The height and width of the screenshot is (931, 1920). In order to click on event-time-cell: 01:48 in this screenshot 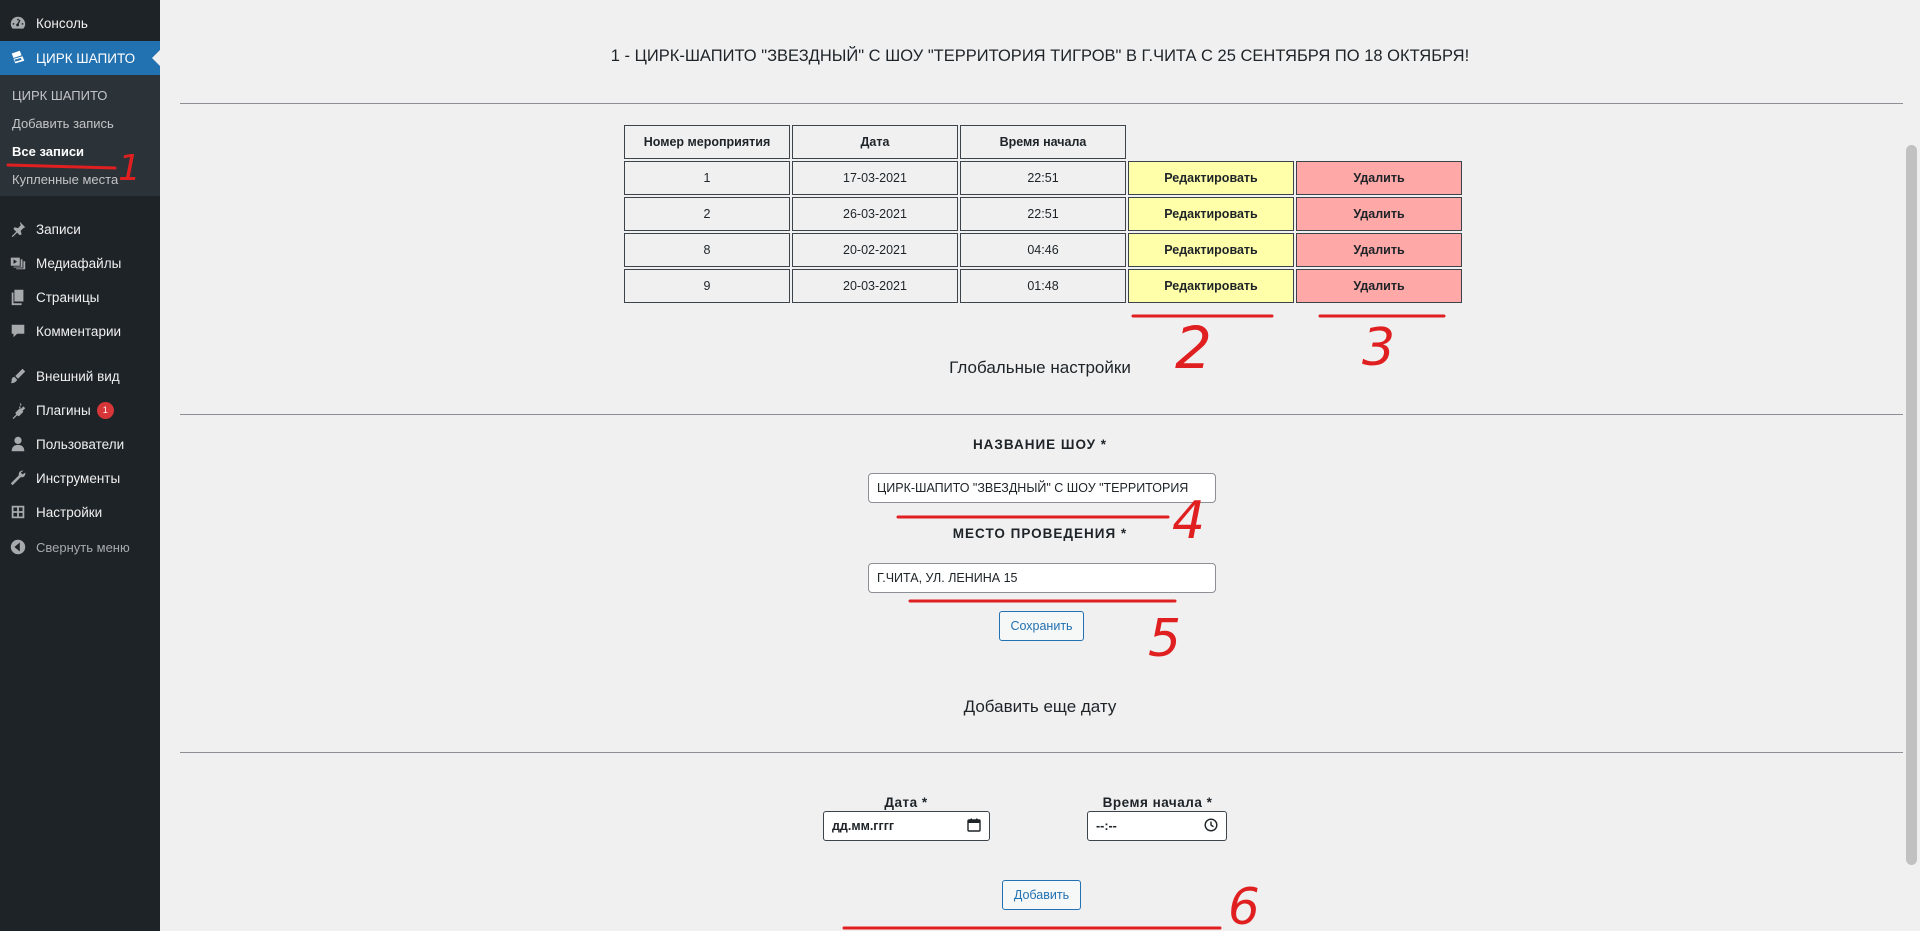, I will do `click(1043, 286)`.